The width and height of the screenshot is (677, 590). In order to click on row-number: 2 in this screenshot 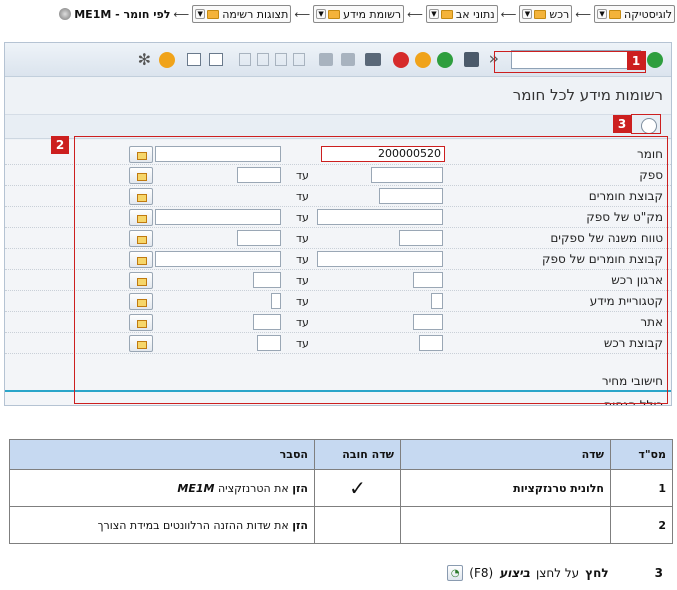, I will do `click(641, 525)`.